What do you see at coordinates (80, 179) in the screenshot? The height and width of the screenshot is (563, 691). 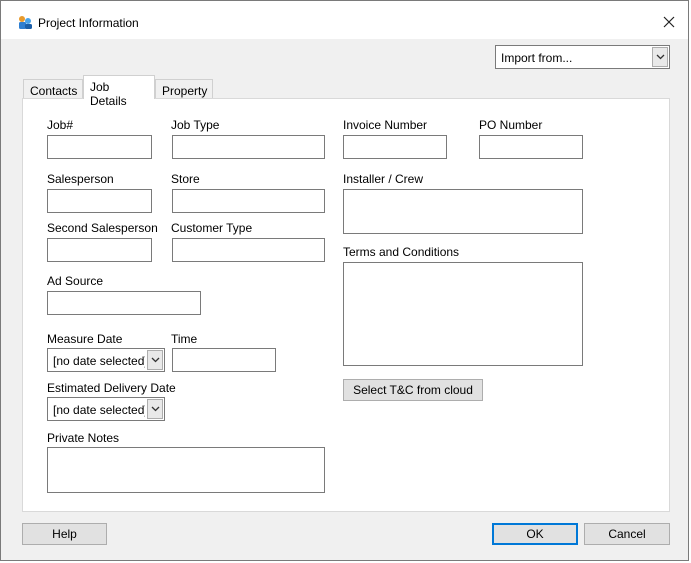 I see `salesperson-label: Salesperson` at bounding box center [80, 179].